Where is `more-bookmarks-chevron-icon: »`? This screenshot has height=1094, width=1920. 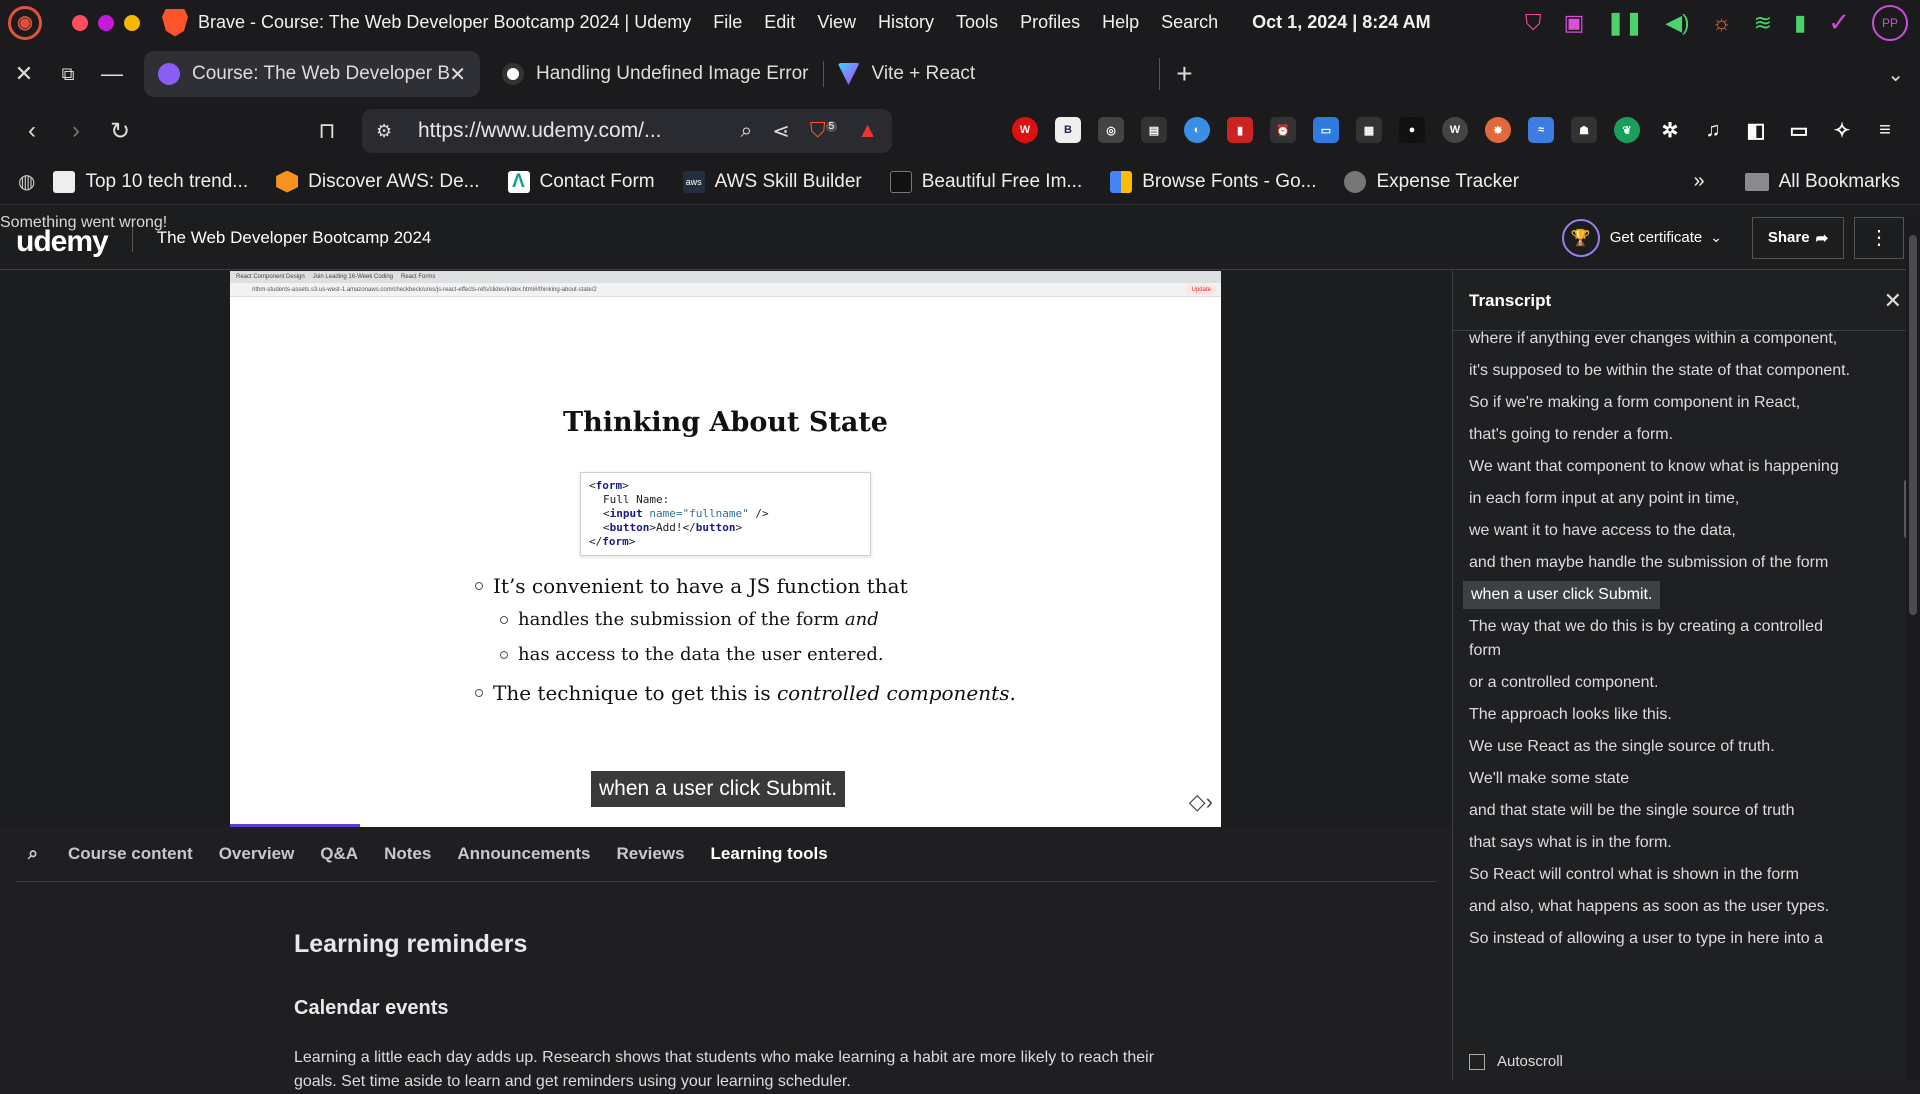
more-bookmarks-chevron-icon: » is located at coordinates (1698, 181).